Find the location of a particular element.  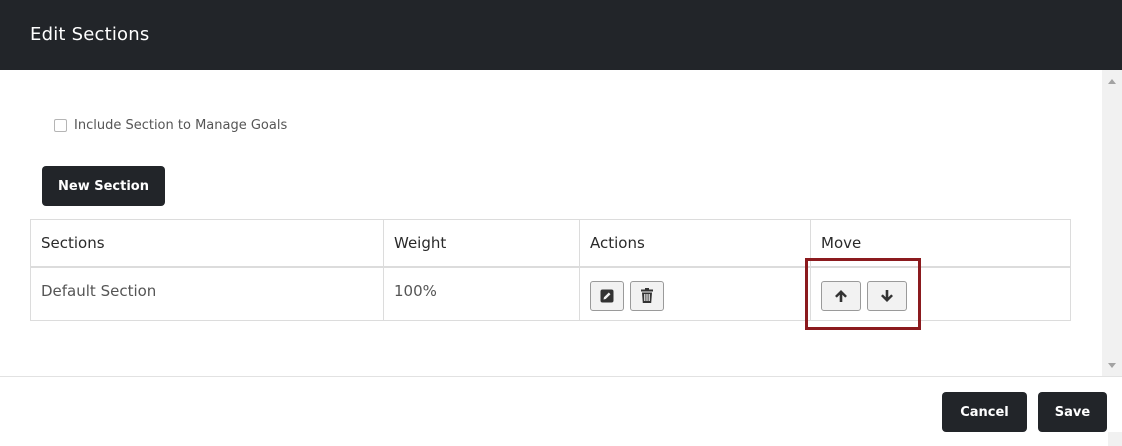

table-row: Default Section 100% is located at coordinates (550, 293).